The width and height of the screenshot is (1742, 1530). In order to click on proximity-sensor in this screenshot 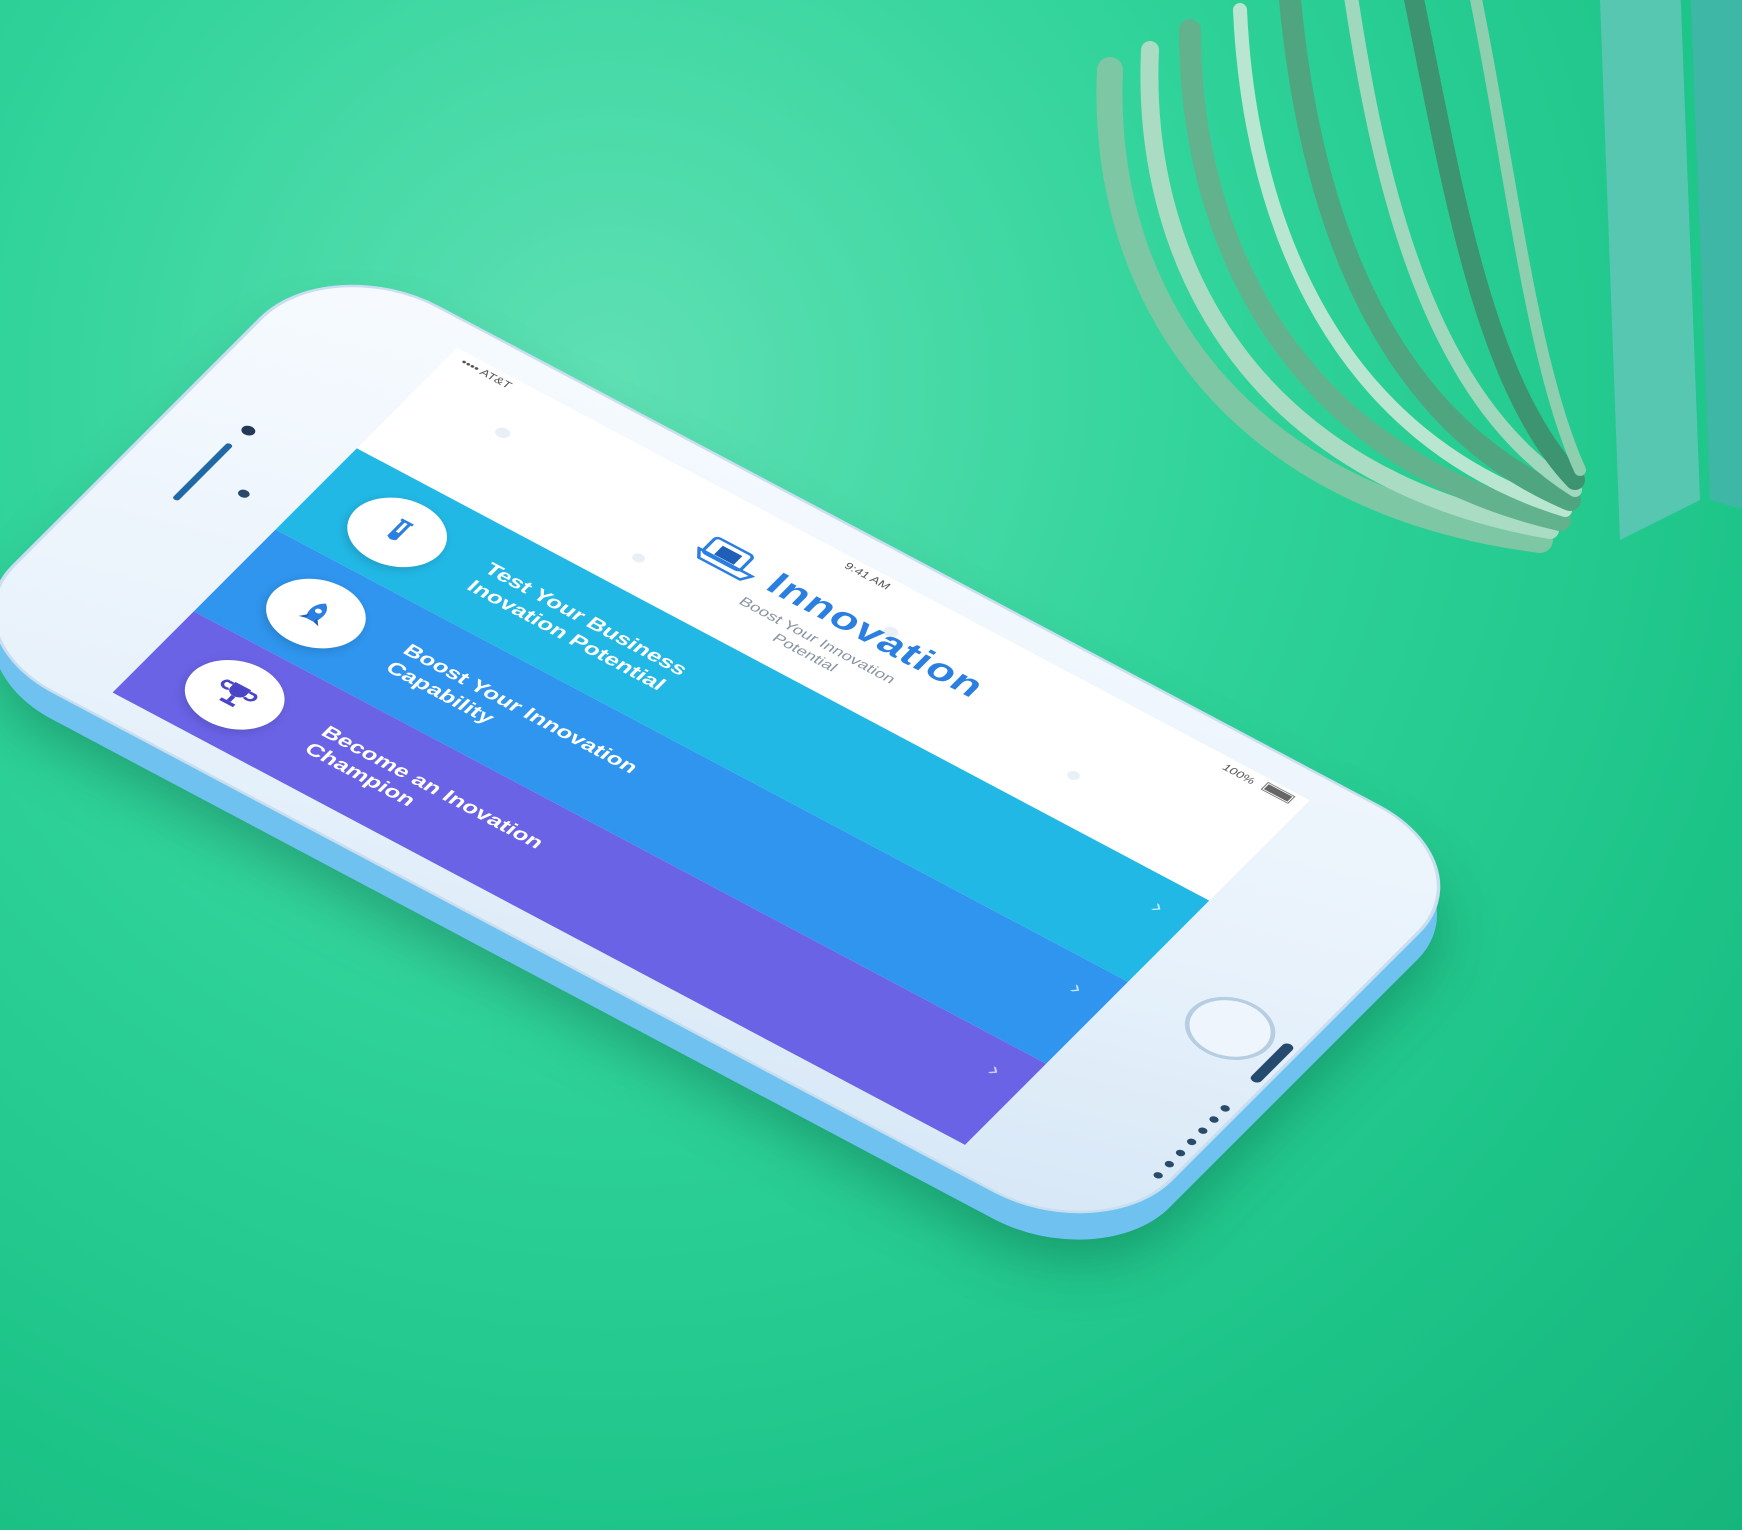, I will do `click(243, 494)`.